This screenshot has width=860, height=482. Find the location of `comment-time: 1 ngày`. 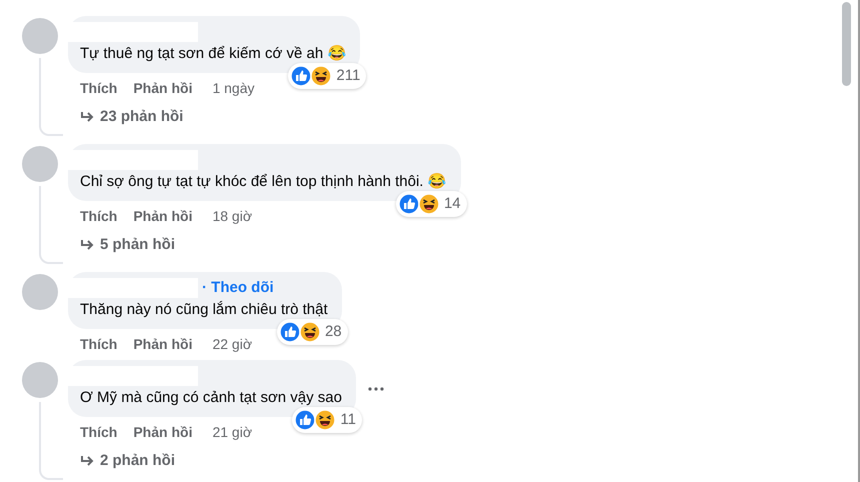

comment-time: 1 ngày is located at coordinates (233, 88).